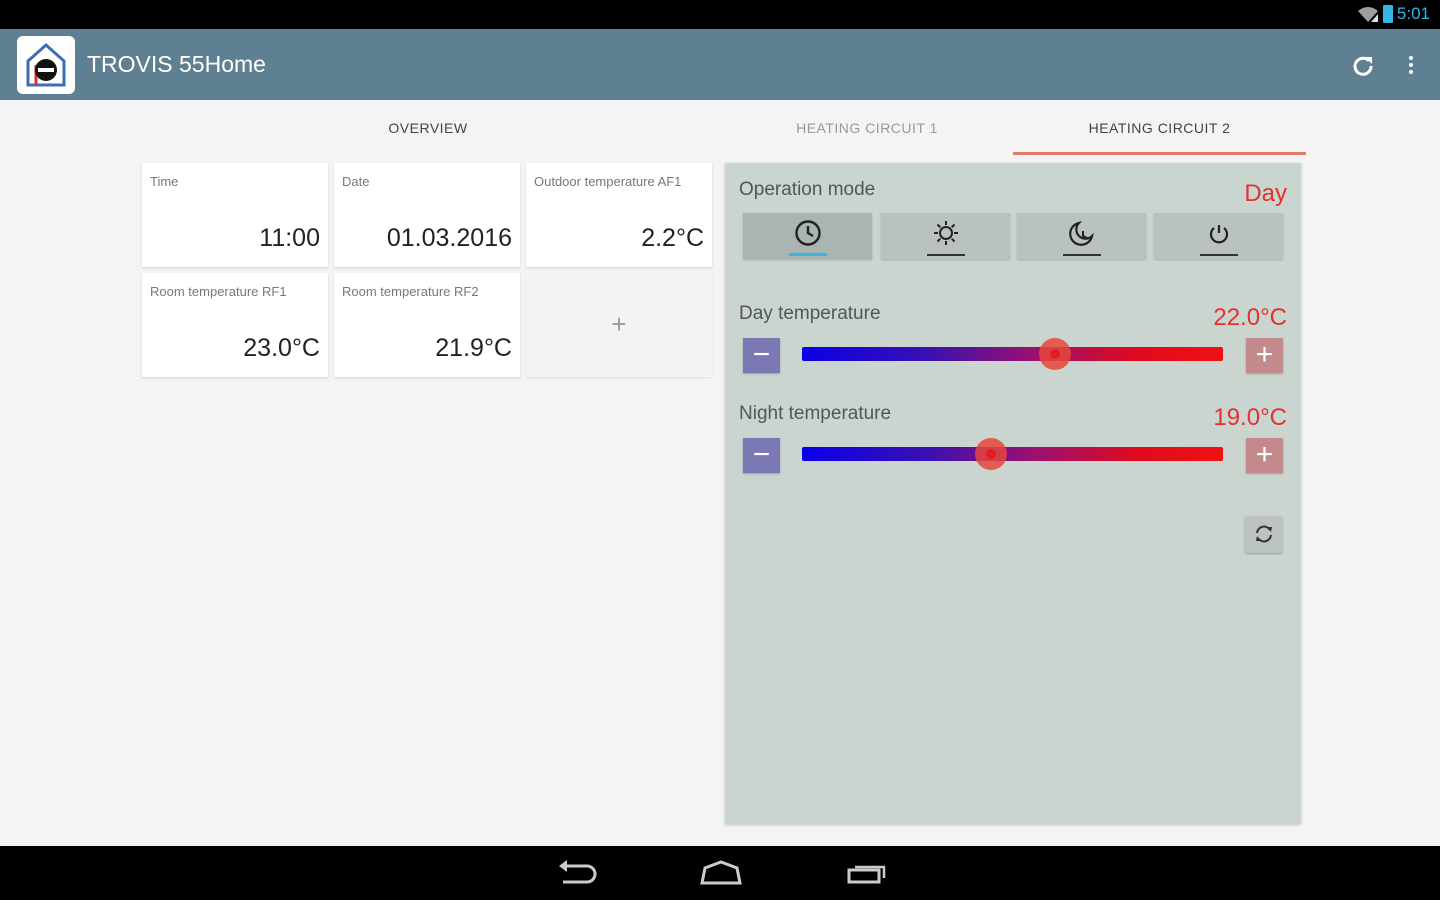 This screenshot has height=900, width=1440. I want to click on card-room-temperature-rf2: Room temperature RF2 21.9°C, so click(427, 325).